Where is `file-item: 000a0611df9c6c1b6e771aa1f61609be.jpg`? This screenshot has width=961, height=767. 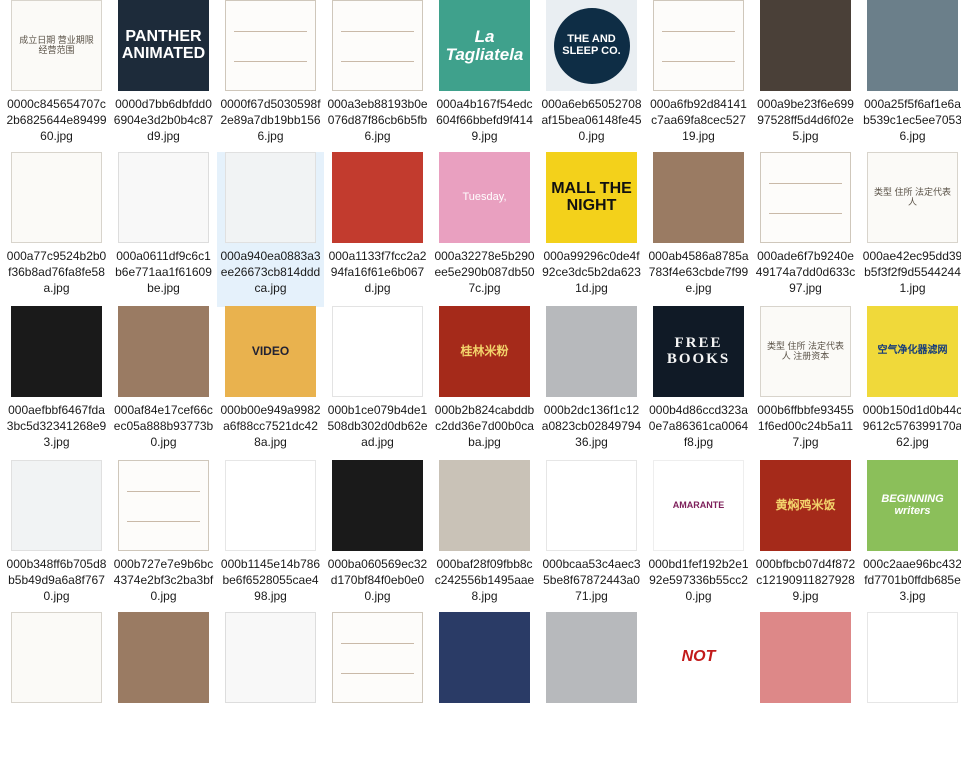 file-item: 000a0611df9c6c1b6e771aa1f61609be.jpg is located at coordinates (163, 229).